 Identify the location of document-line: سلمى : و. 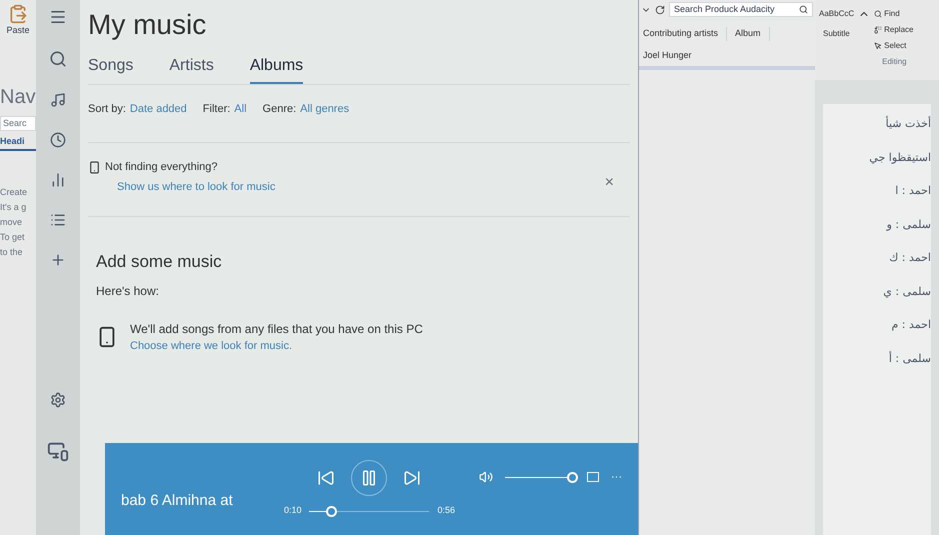
(908, 224).